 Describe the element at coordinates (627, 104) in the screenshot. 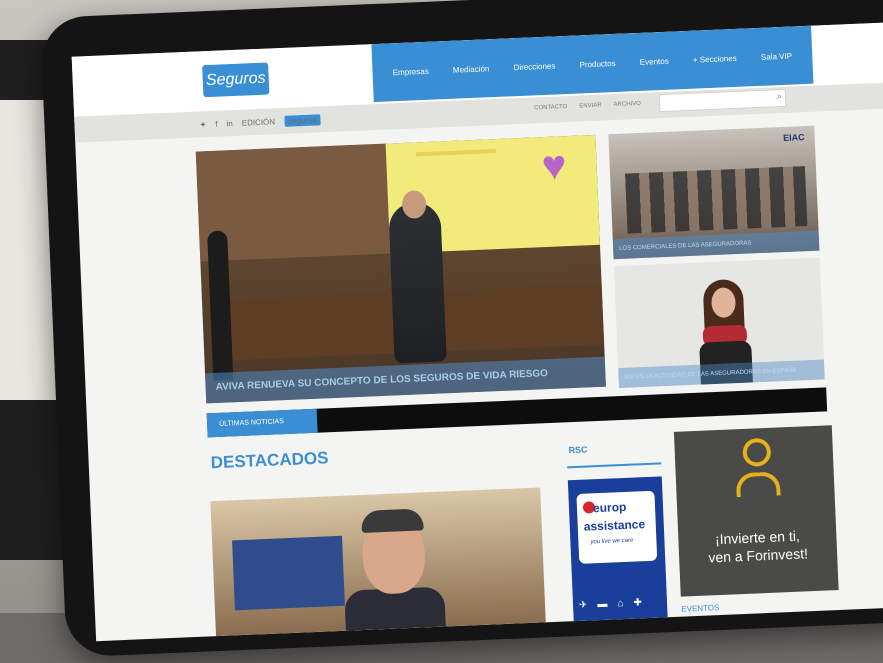

I see `top-link-archivo: ARCHIVO` at that location.